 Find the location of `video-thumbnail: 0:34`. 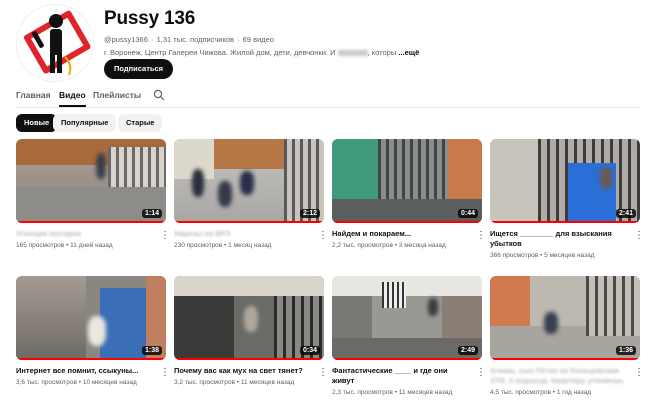

video-thumbnail: 0:34 is located at coordinates (249, 318).